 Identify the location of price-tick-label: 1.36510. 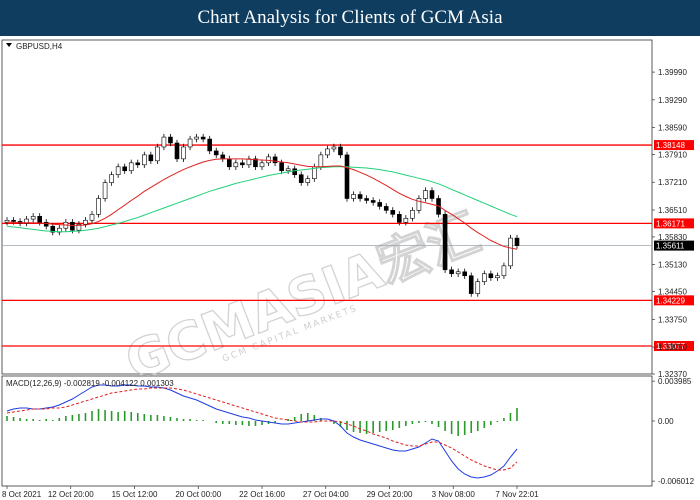
(672, 210).